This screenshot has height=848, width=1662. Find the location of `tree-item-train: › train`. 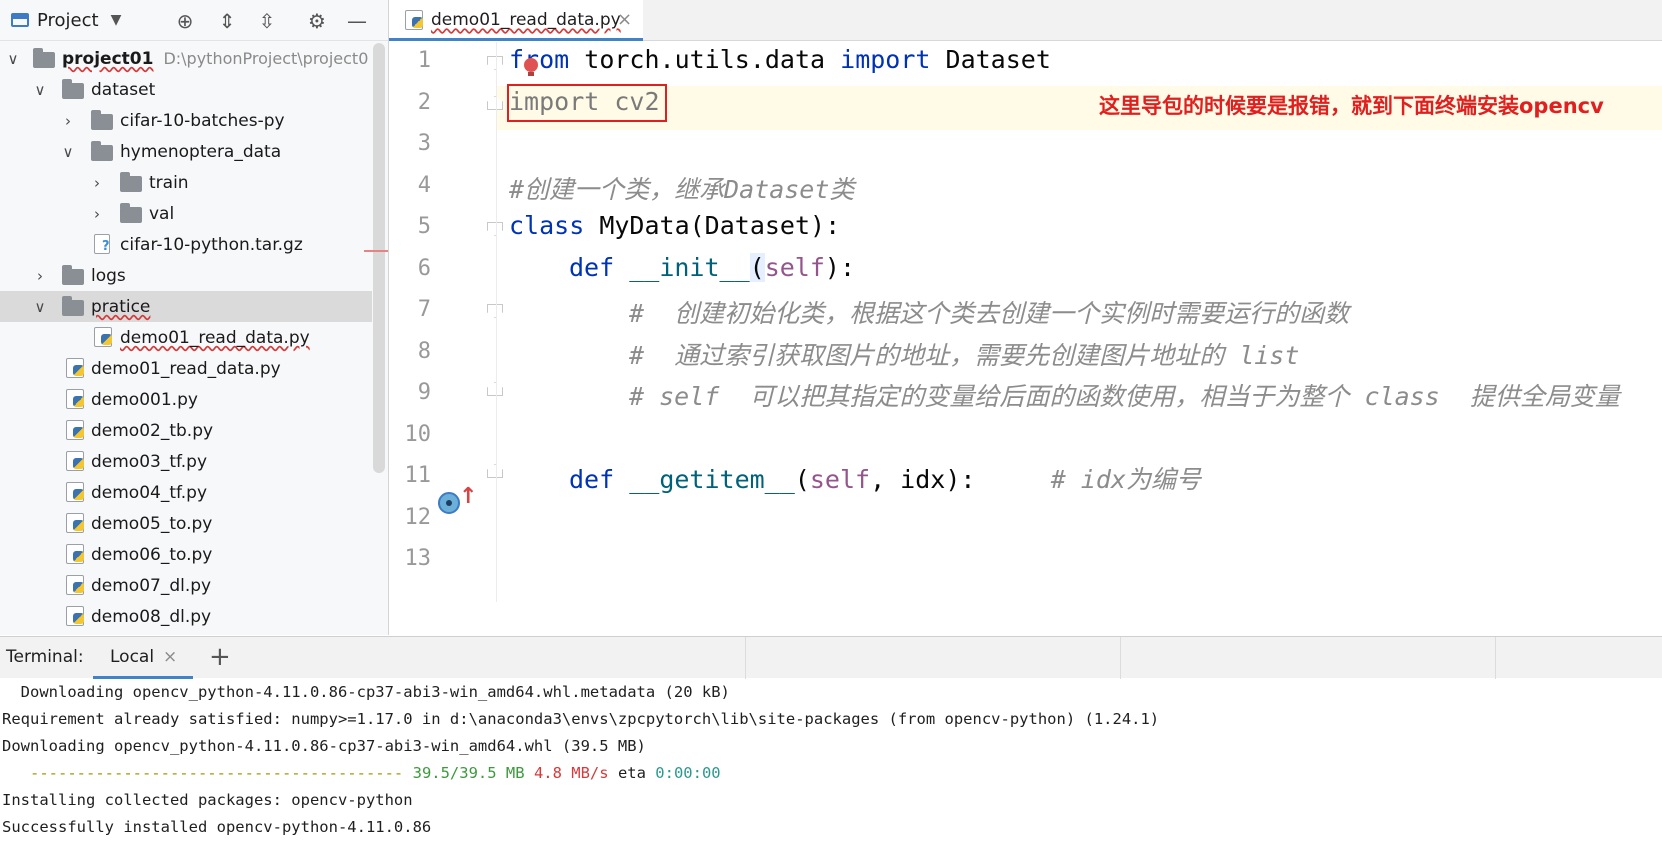

tree-item-train: › train is located at coordinates (186, 182).